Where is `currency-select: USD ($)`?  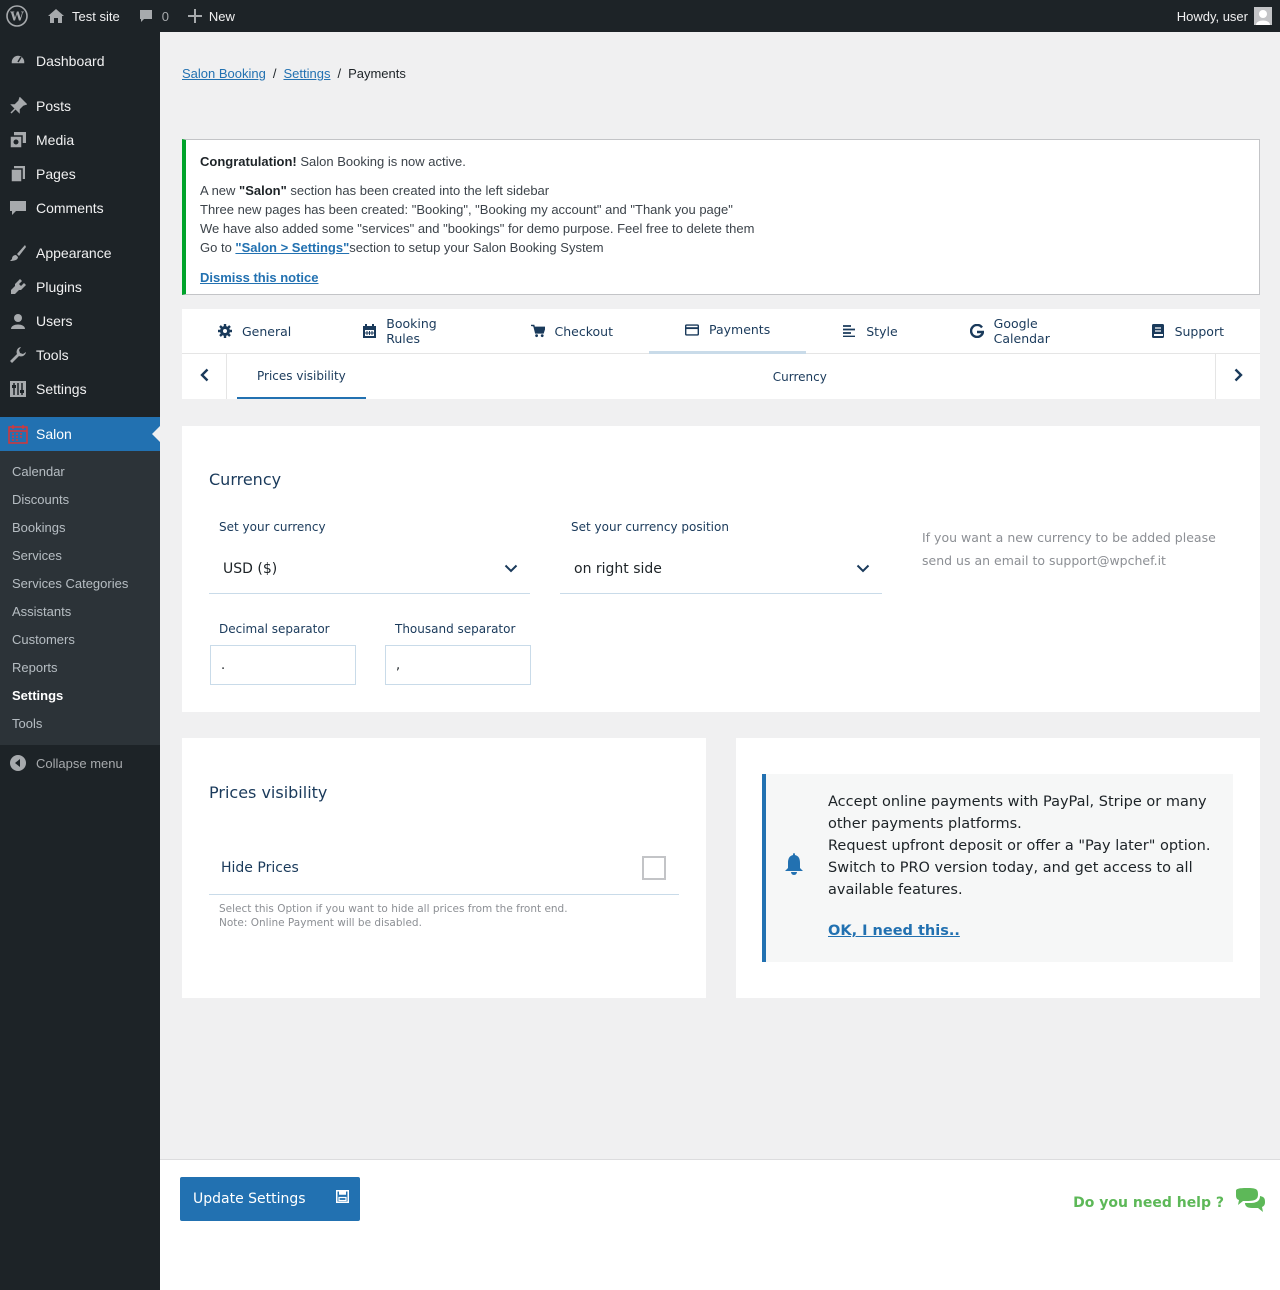 currency-select: USD ($) is located at coordinates (369, 569).